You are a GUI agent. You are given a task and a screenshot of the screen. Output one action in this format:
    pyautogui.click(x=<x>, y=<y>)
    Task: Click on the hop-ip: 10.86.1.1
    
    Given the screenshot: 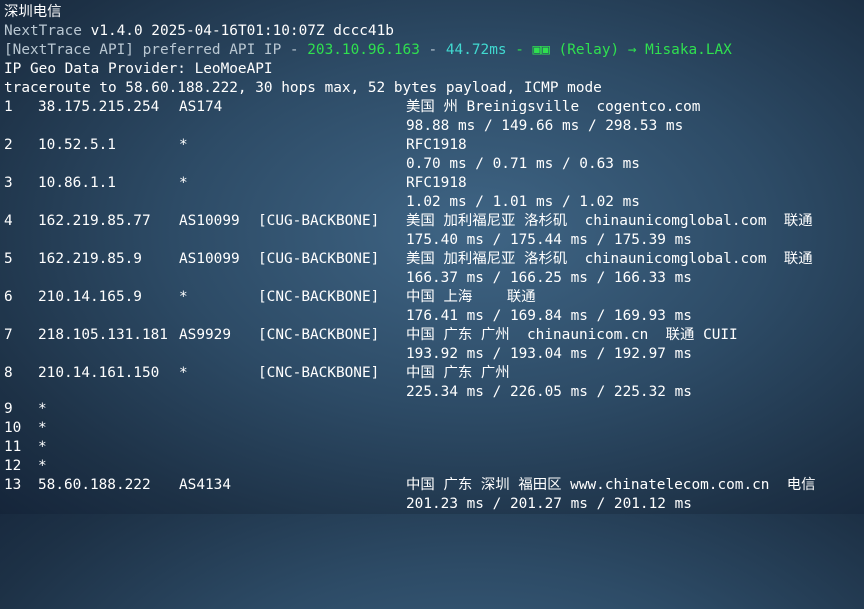 What is the action you would take?
    pyautogui.click(x=77, y=183)
    